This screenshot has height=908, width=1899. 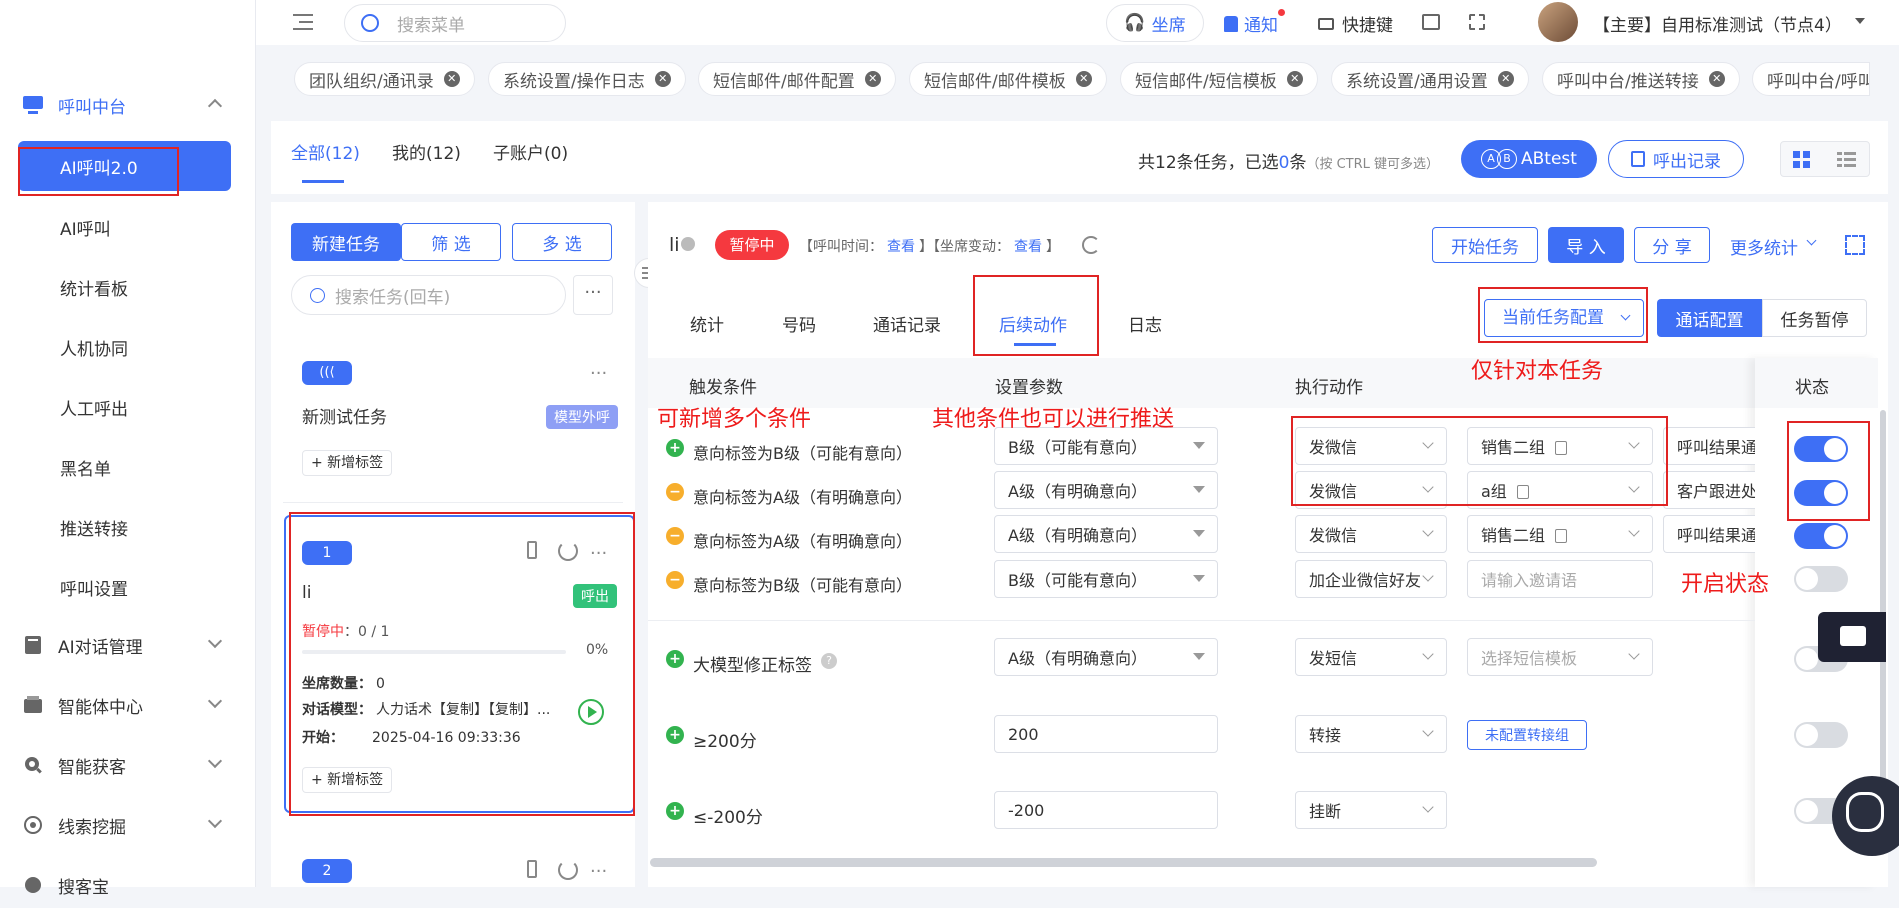 I want to click on menu-fold-icon, so click(x=304, y=24).